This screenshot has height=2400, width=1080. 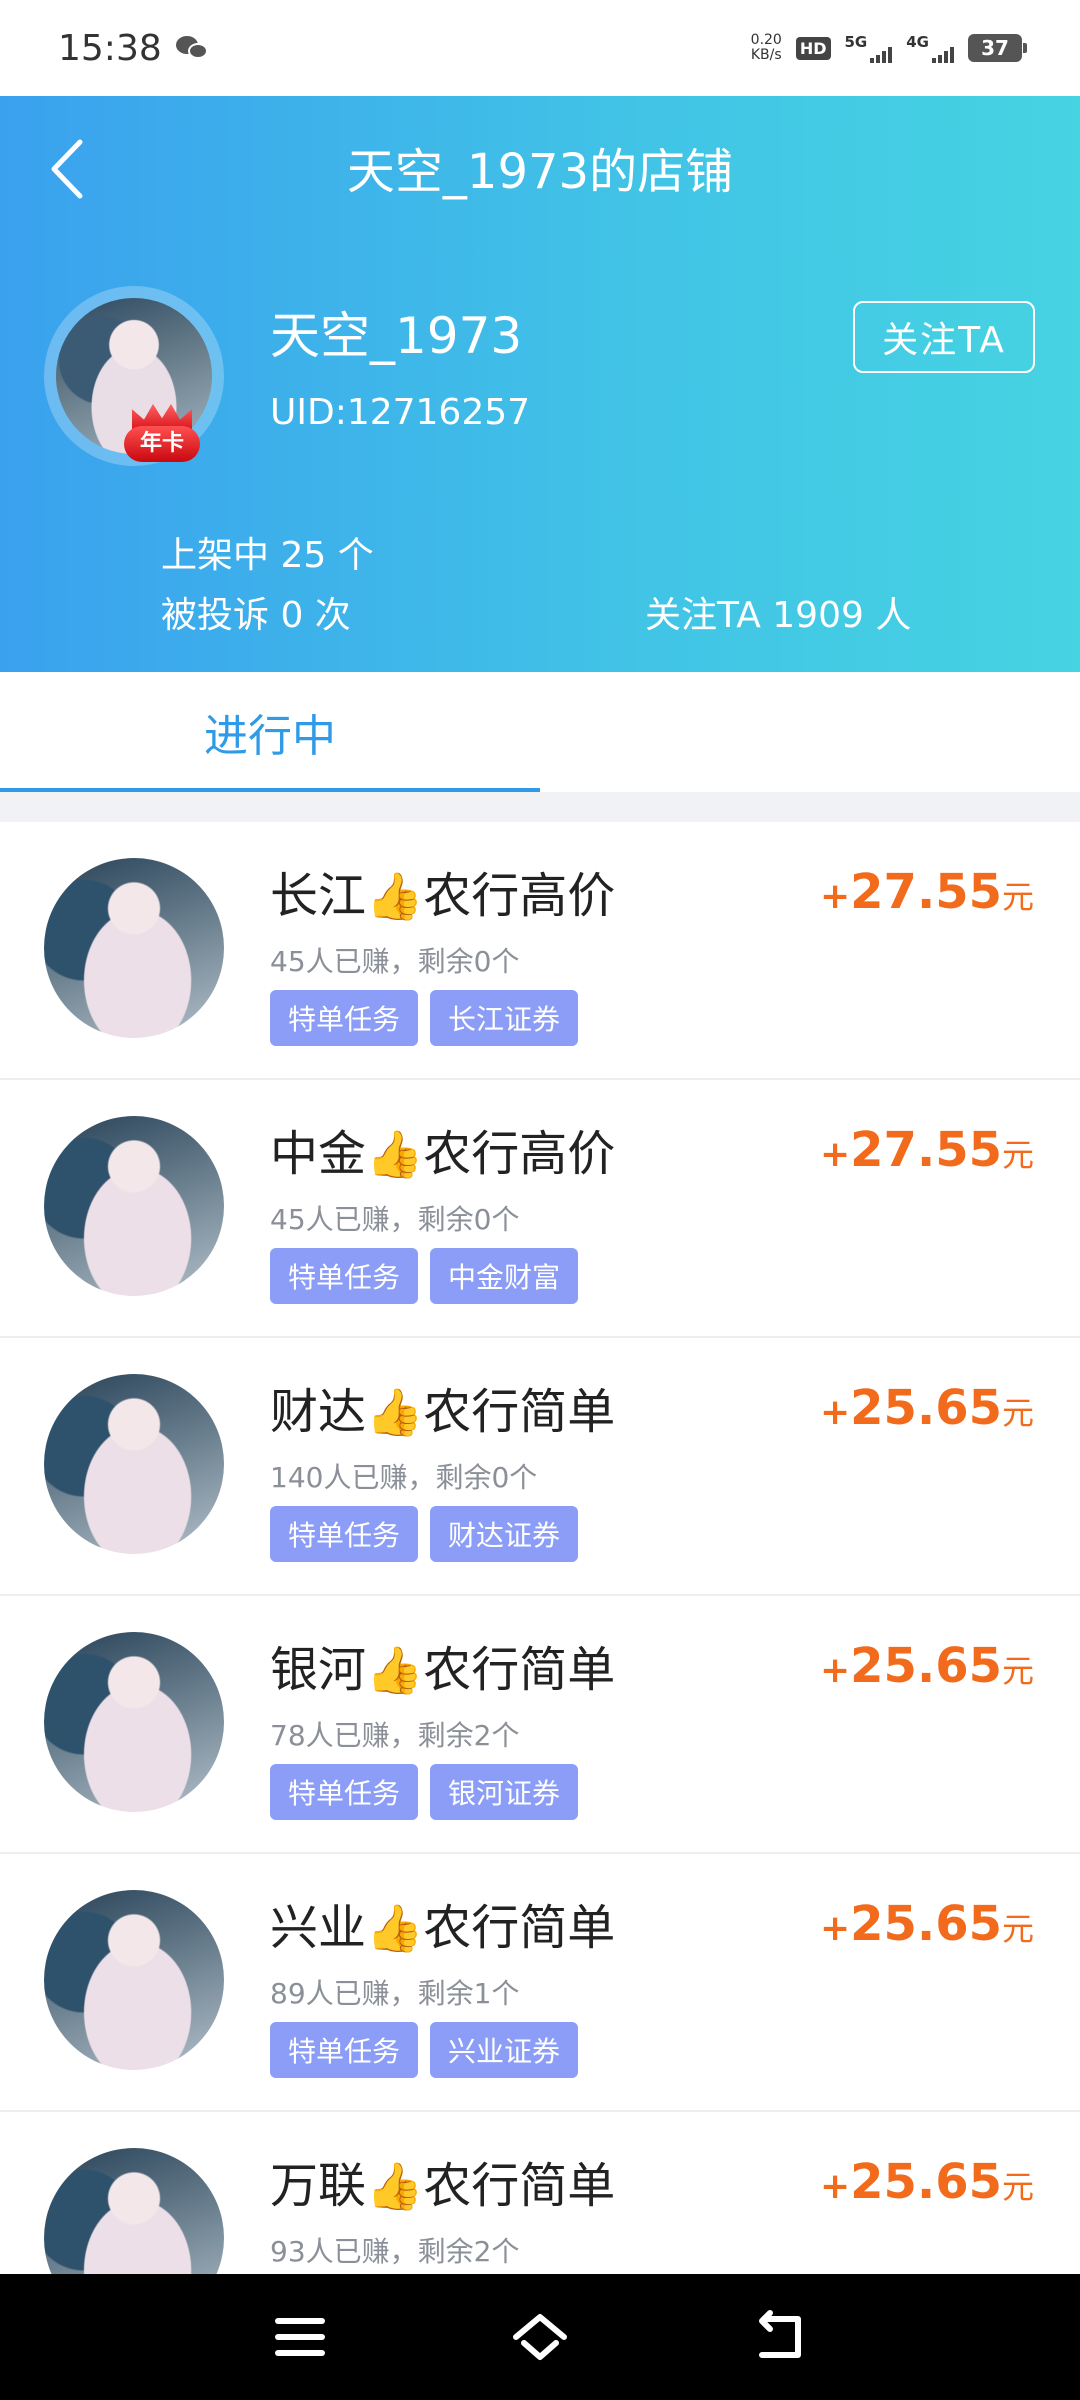 What do you see at coordinates (404, 1477) in the screenshot?
I see `task-progress: 140人已赚，剩余0个` at bounding box center [404, 1477].